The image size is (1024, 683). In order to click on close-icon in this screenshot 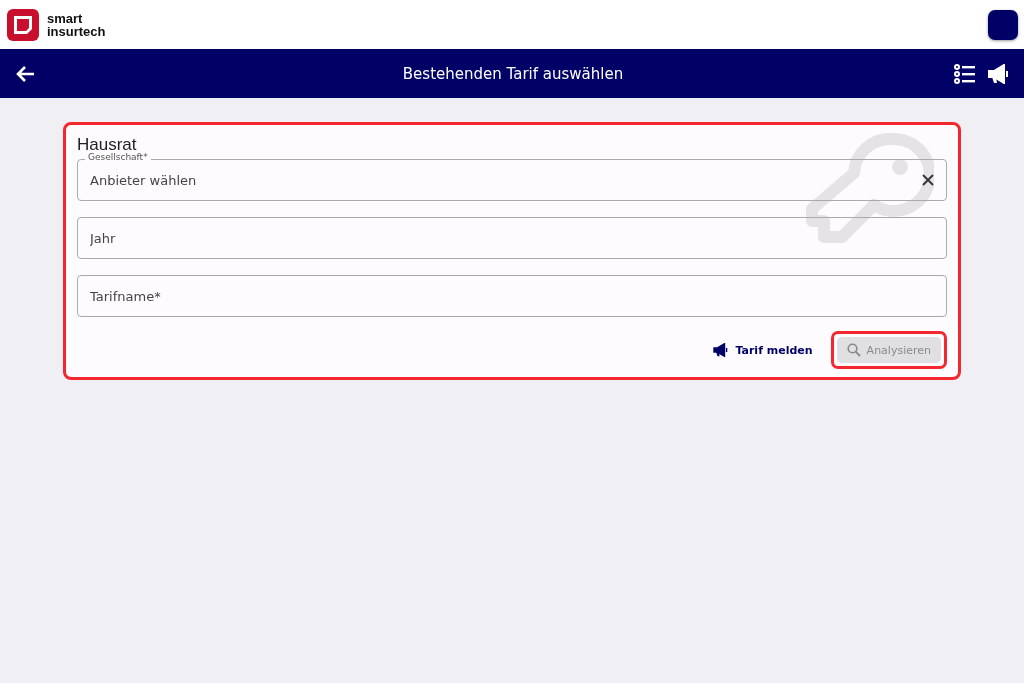, I will do `click(928, 180)`.